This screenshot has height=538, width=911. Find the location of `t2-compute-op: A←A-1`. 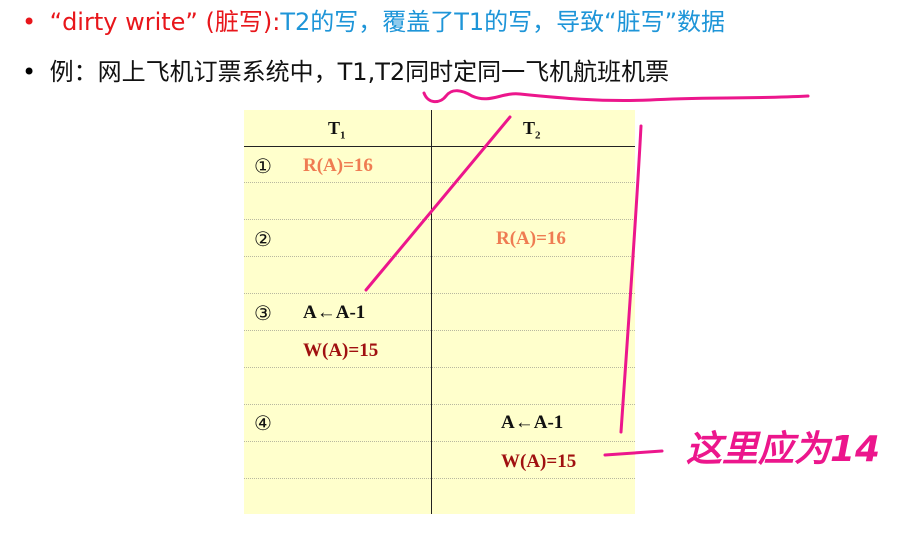

t2-compute-op: A←A-1 is located at coordinates (532, 422).